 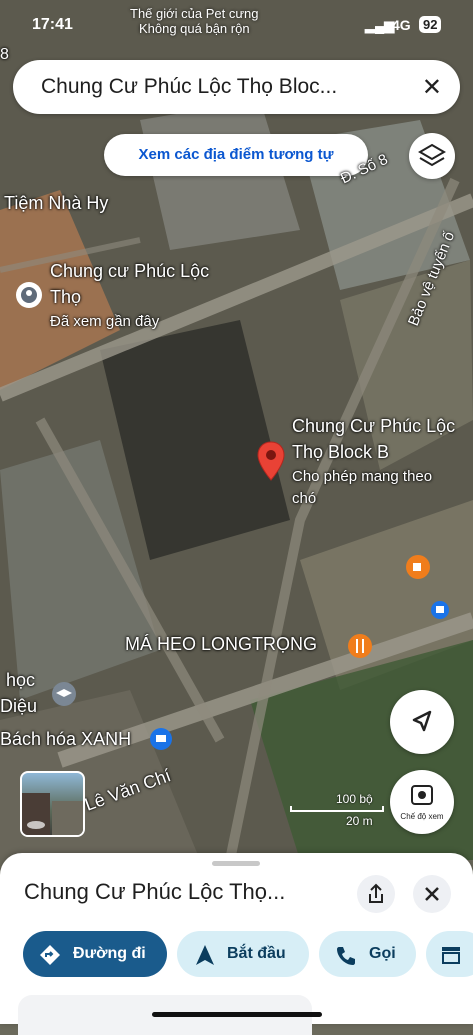 What do you see at coordinates (29, 295) in the screenshot?
I see `place-marker-icon` at bounding box center [29, 295].